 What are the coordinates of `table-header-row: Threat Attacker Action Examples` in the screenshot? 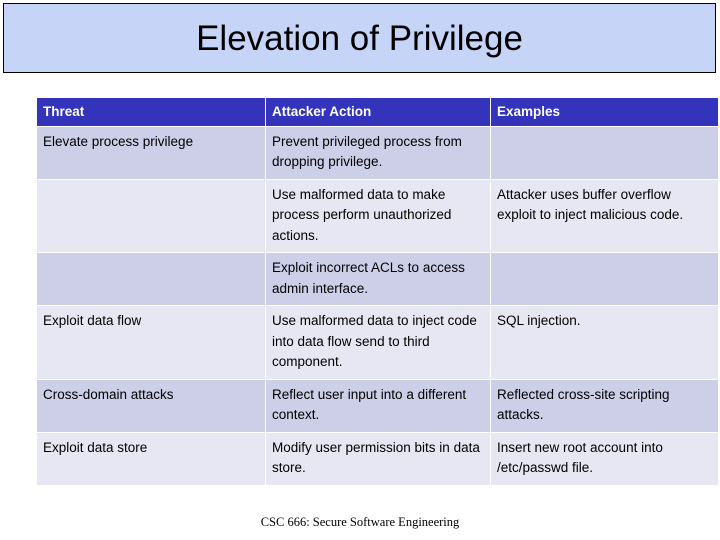 It's located at (377, 112).